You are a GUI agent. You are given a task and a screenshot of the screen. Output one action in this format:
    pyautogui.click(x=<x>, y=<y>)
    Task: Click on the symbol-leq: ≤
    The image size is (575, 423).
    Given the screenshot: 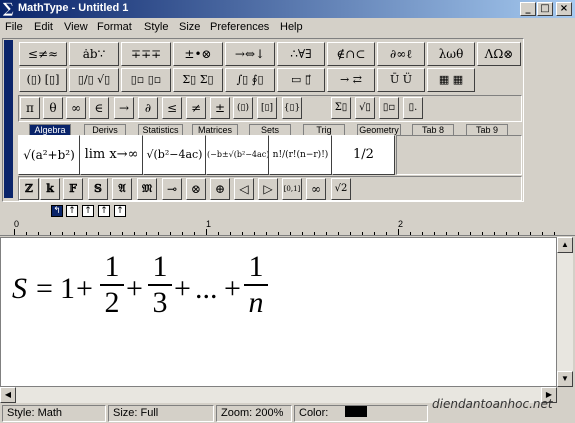 What is the action you would take?
    pyautogui.click(x=172, y=108)
    